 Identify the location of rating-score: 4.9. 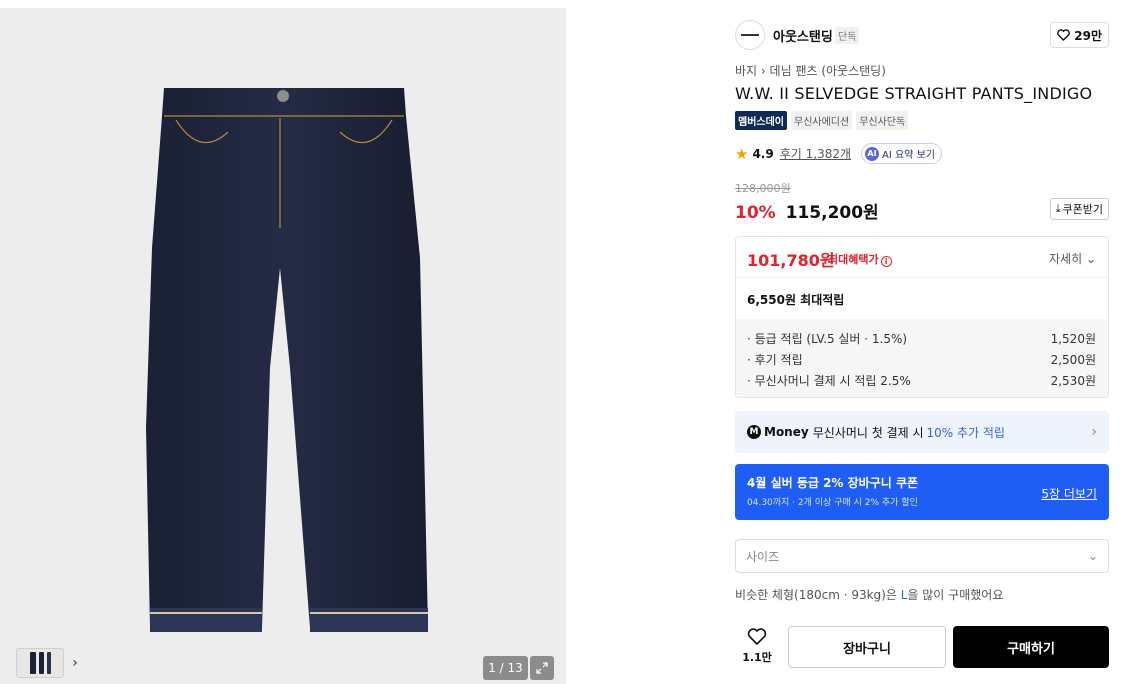
(763, 153).